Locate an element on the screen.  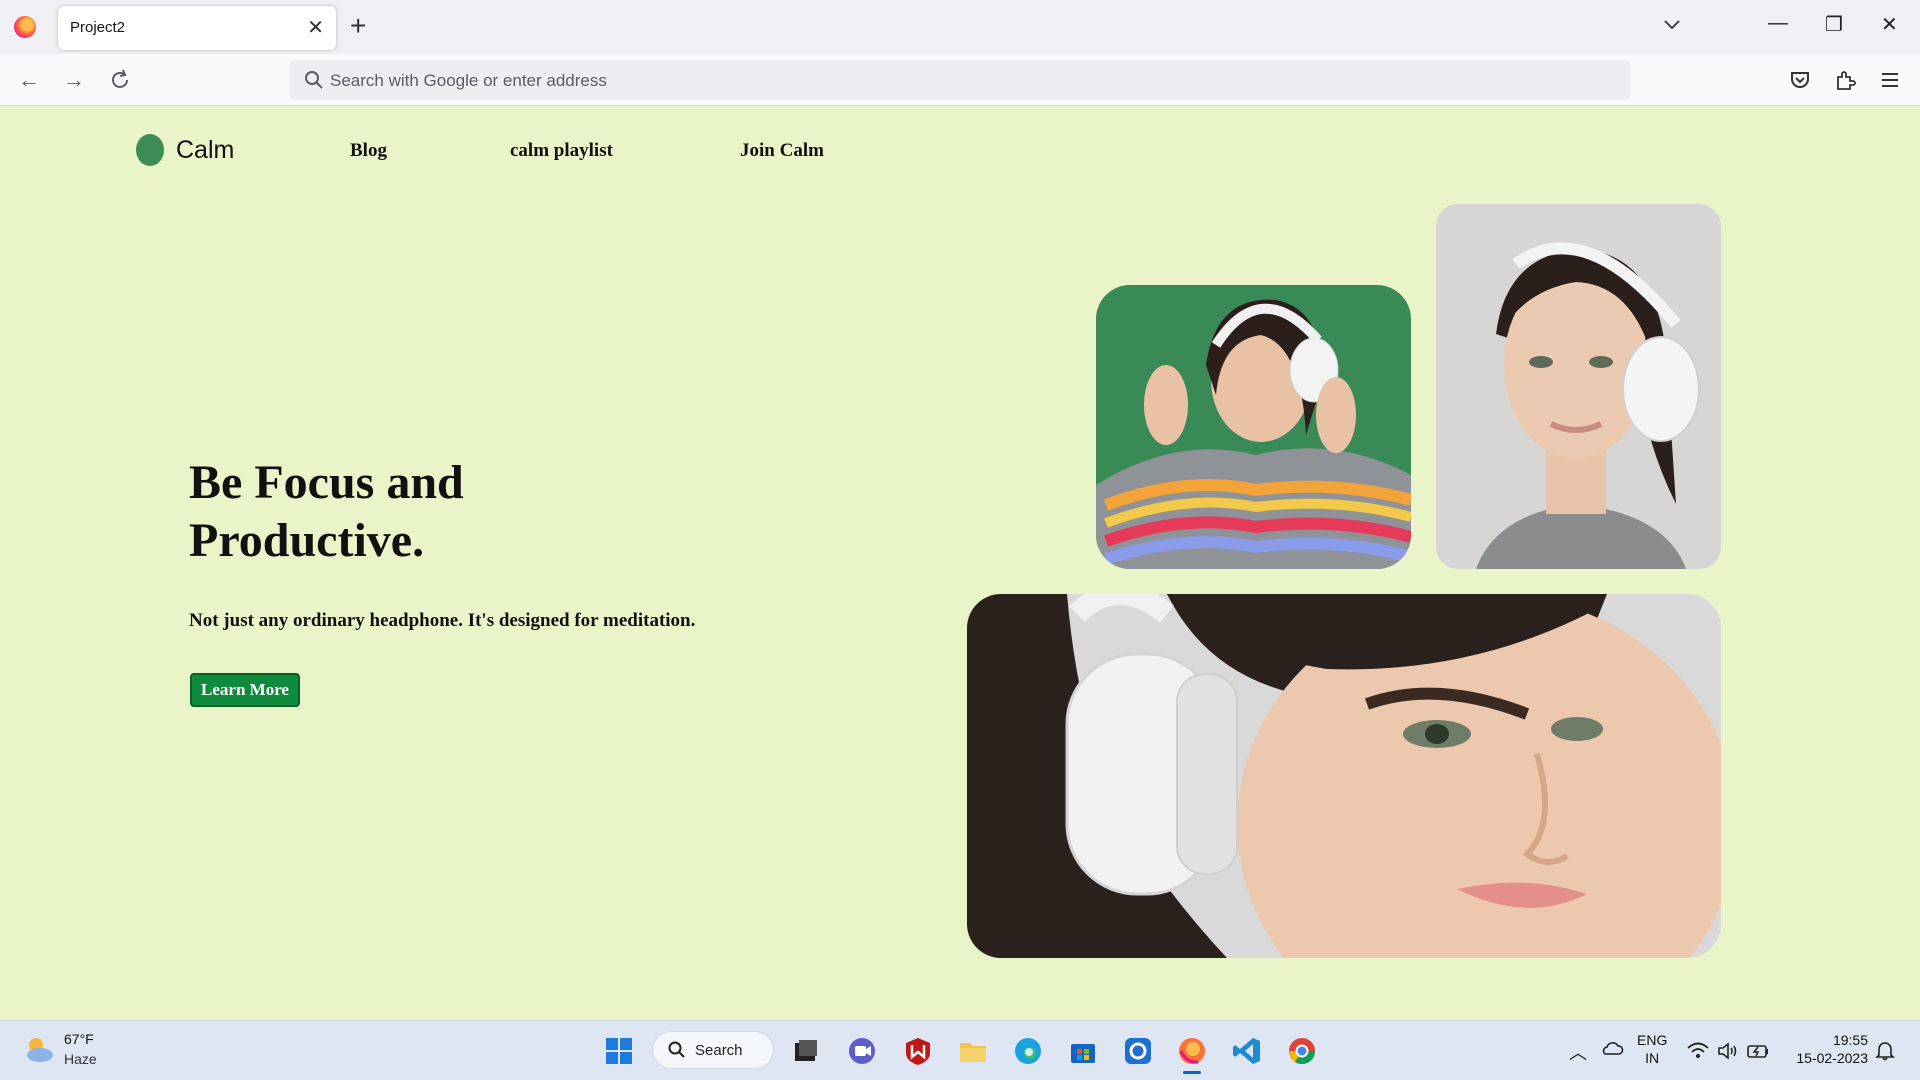
firefox-icon is located at coordinates (25, 27).